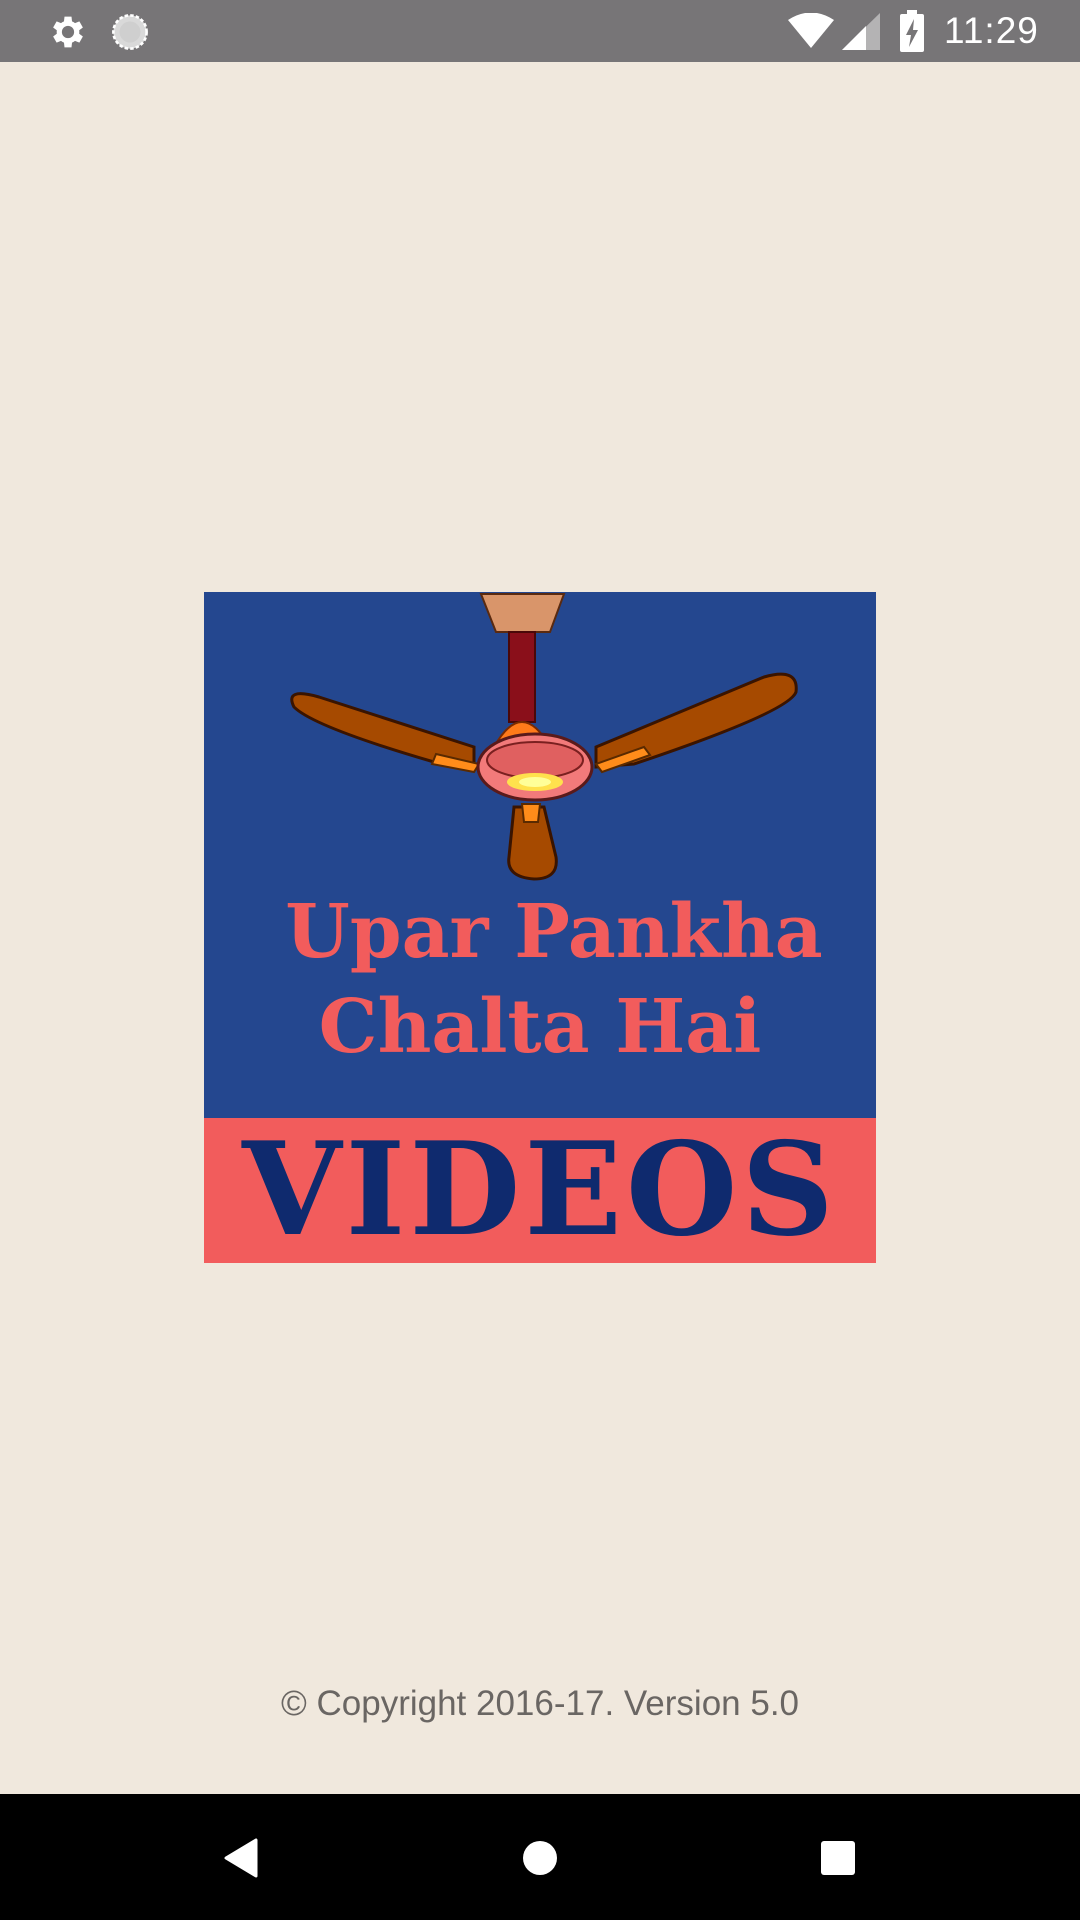 This screenshot has height=1920, width=1080. I want to click on logo-title-line2: Chalta Hai, so click(540, 1027).